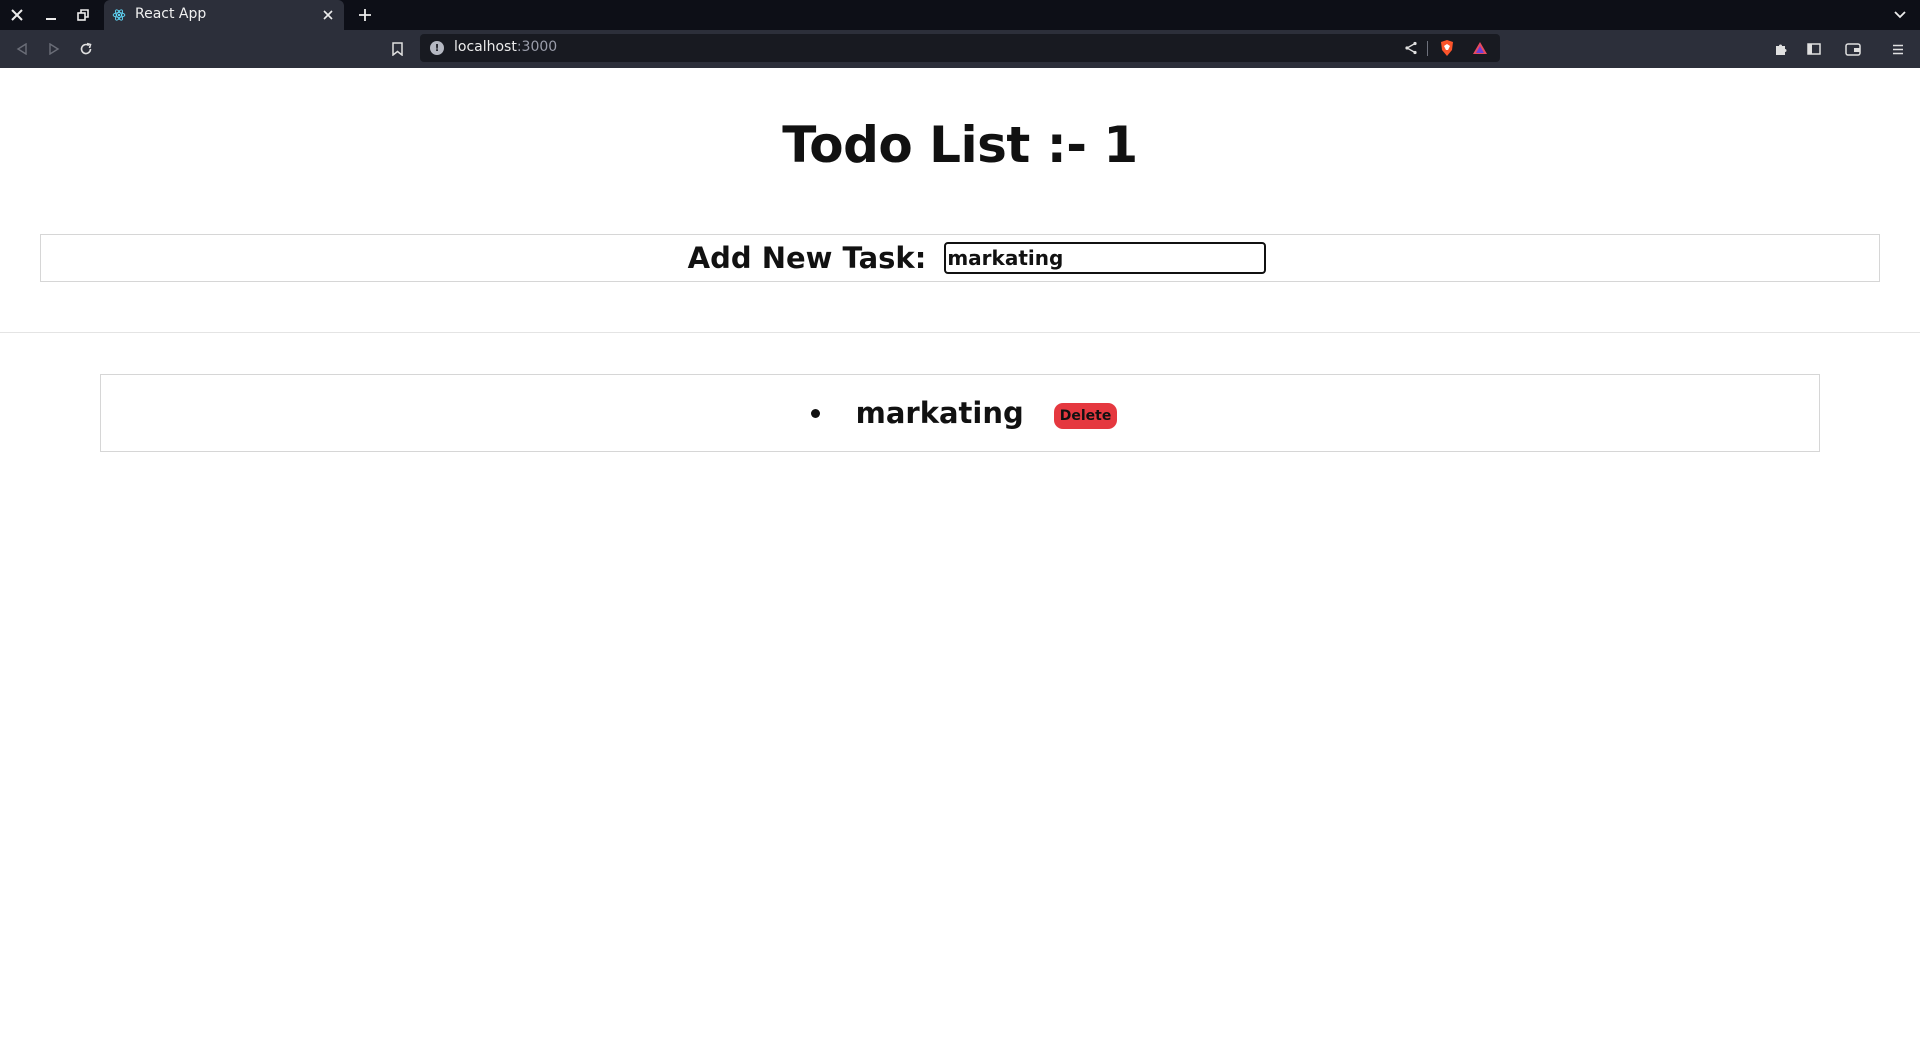 The height and width of the screenshot is (1052, 1920). I want to click on url-divider, so click(1427, 48).